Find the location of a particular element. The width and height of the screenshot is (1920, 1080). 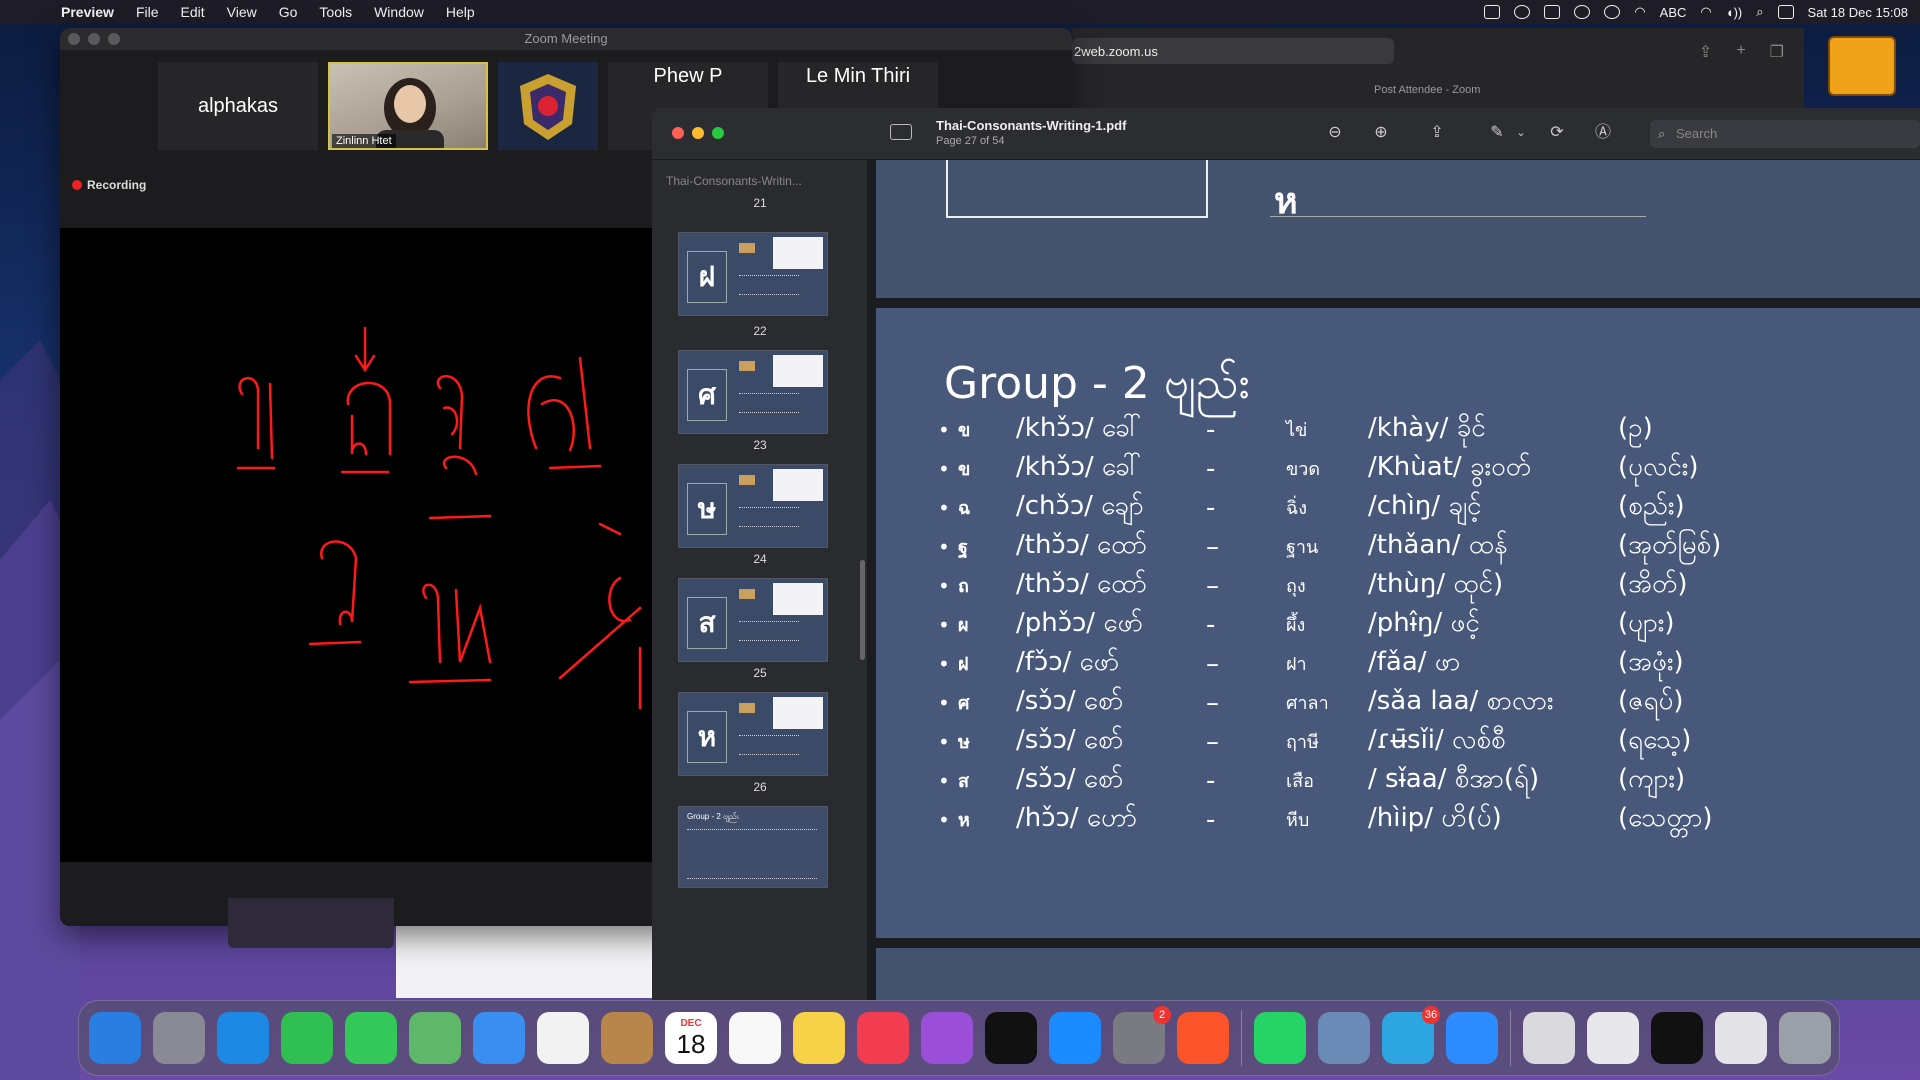

dock-telegram-icon: 36 is located at coordinates (1411, 1035).